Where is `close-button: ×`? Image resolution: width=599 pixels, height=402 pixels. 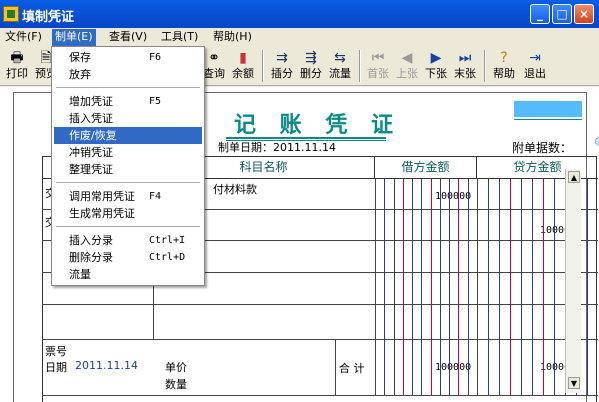
close-button: × is located at coordinates (584, 14).